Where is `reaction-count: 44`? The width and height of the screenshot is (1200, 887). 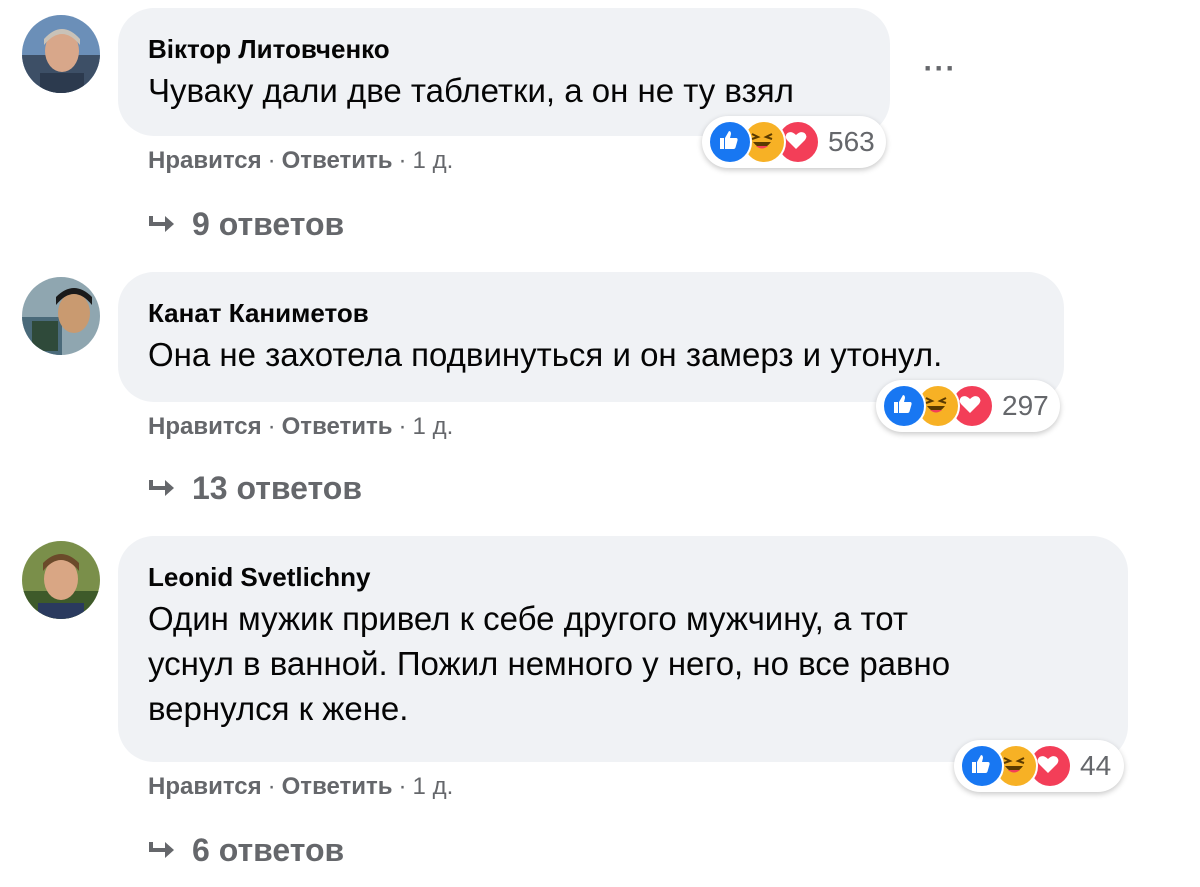 reaction-count: 44 is located at coordinates (1096, 765).